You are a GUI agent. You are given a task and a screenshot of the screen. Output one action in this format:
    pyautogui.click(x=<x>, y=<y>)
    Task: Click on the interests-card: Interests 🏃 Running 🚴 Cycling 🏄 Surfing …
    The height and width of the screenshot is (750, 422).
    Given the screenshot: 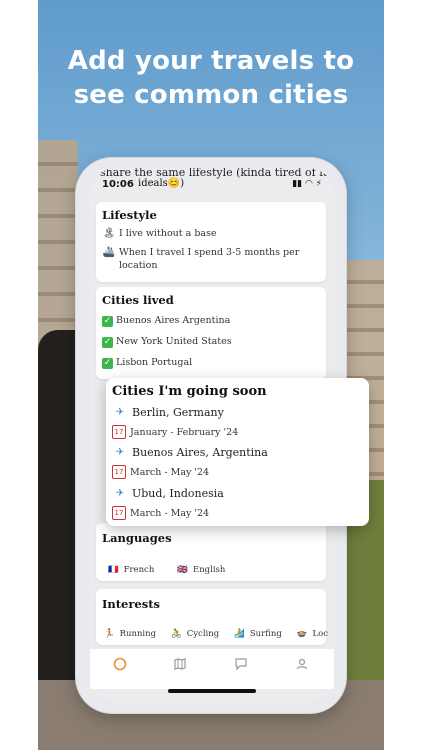 What is the action you would take?
    pyautogui.click(x=212, y=617)
    